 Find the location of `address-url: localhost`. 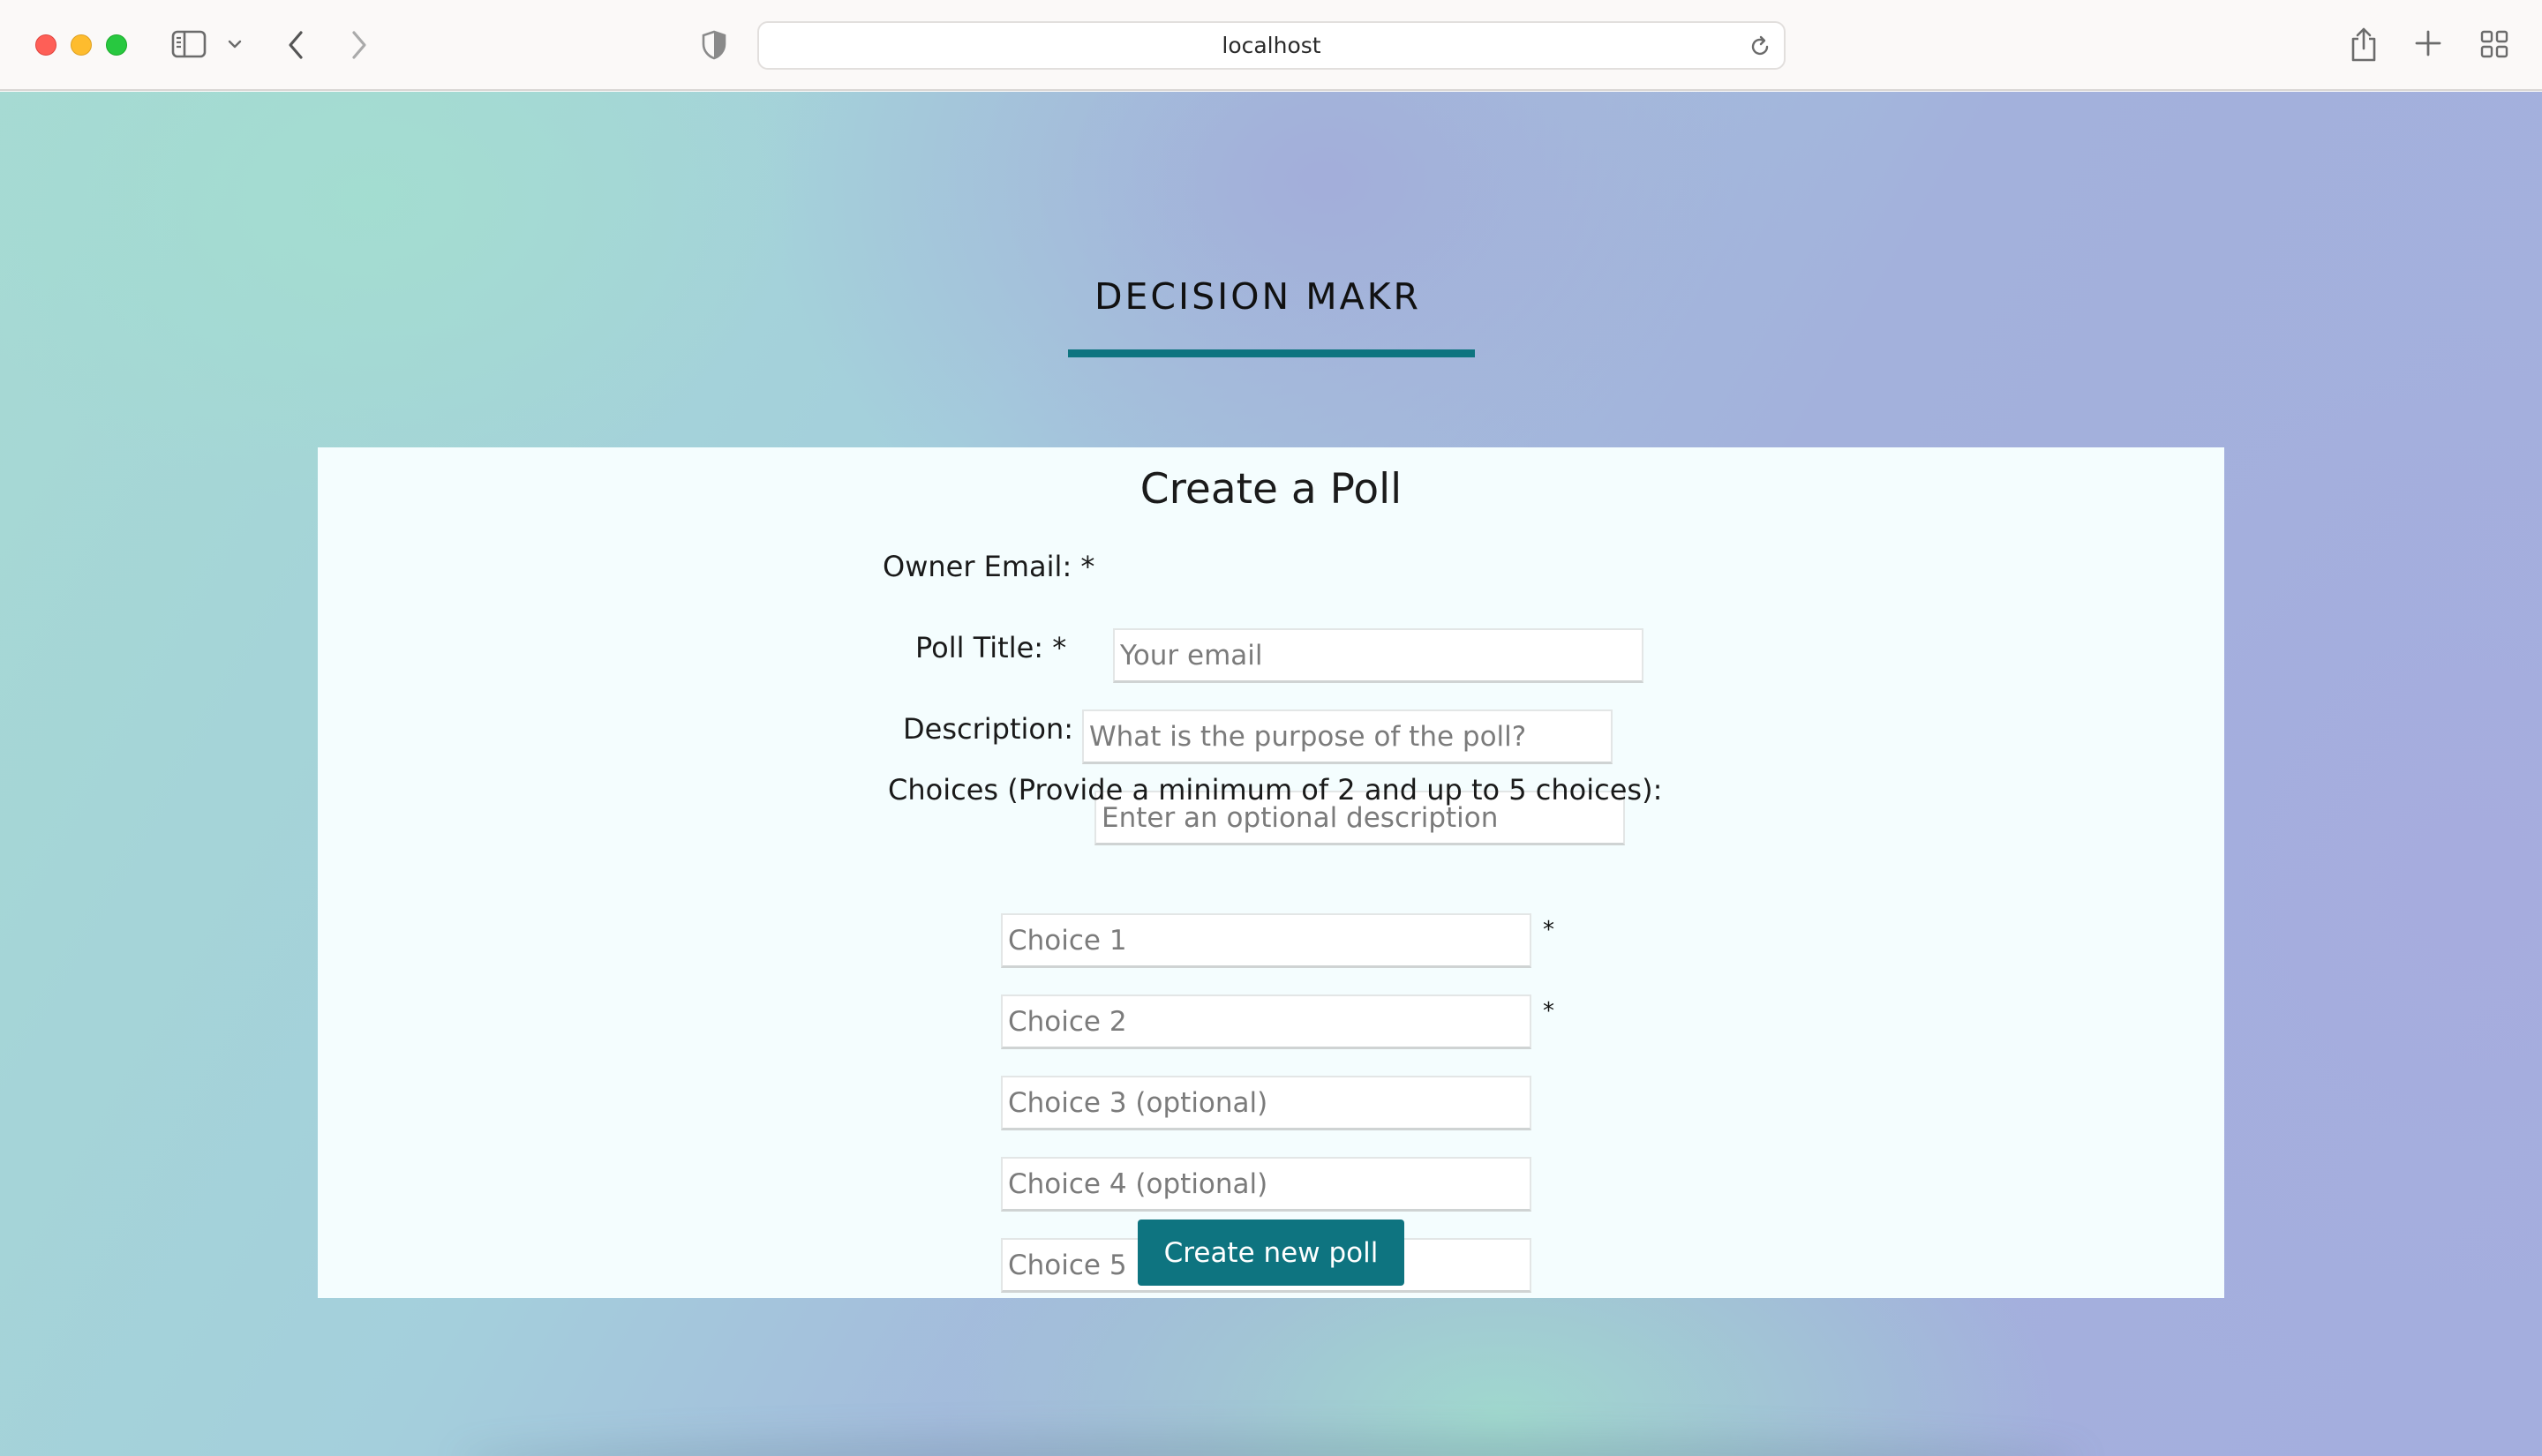

address-url: localhost is located at coordinates (1271, 45).